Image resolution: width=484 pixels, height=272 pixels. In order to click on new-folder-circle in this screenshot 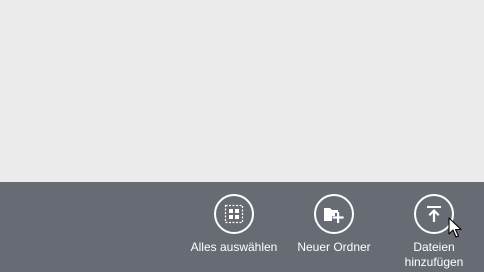, I will do `click(334, 214)`.